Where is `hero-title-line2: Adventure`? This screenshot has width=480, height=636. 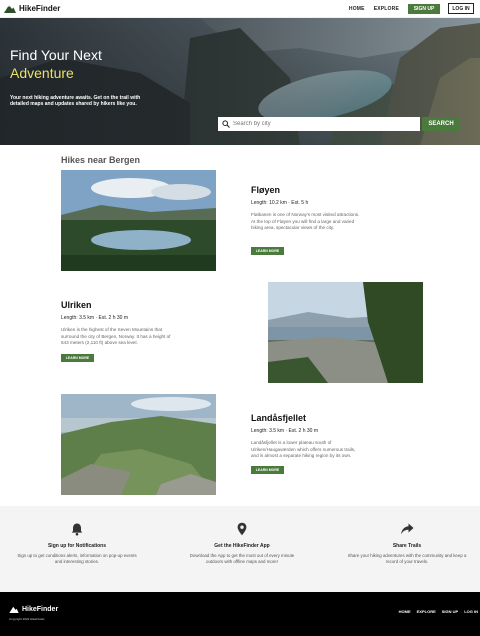 hero-title-line2: Adventure is located at coordinates (42, 73).